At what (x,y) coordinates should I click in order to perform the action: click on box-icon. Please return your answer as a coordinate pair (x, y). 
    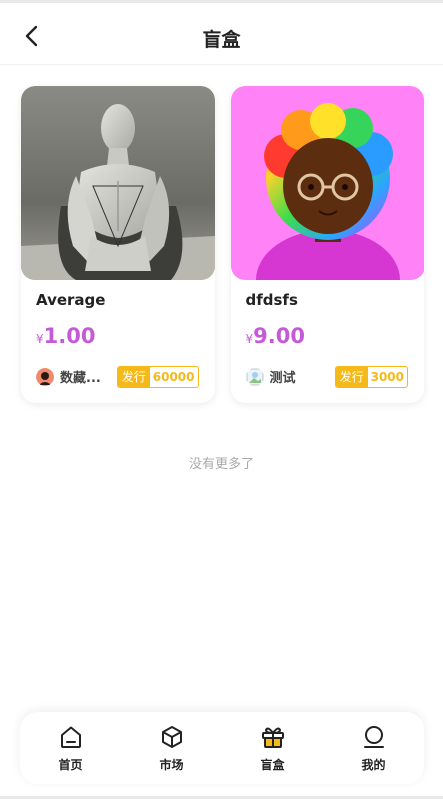
    Looking at the image, I should click on (171, 737).